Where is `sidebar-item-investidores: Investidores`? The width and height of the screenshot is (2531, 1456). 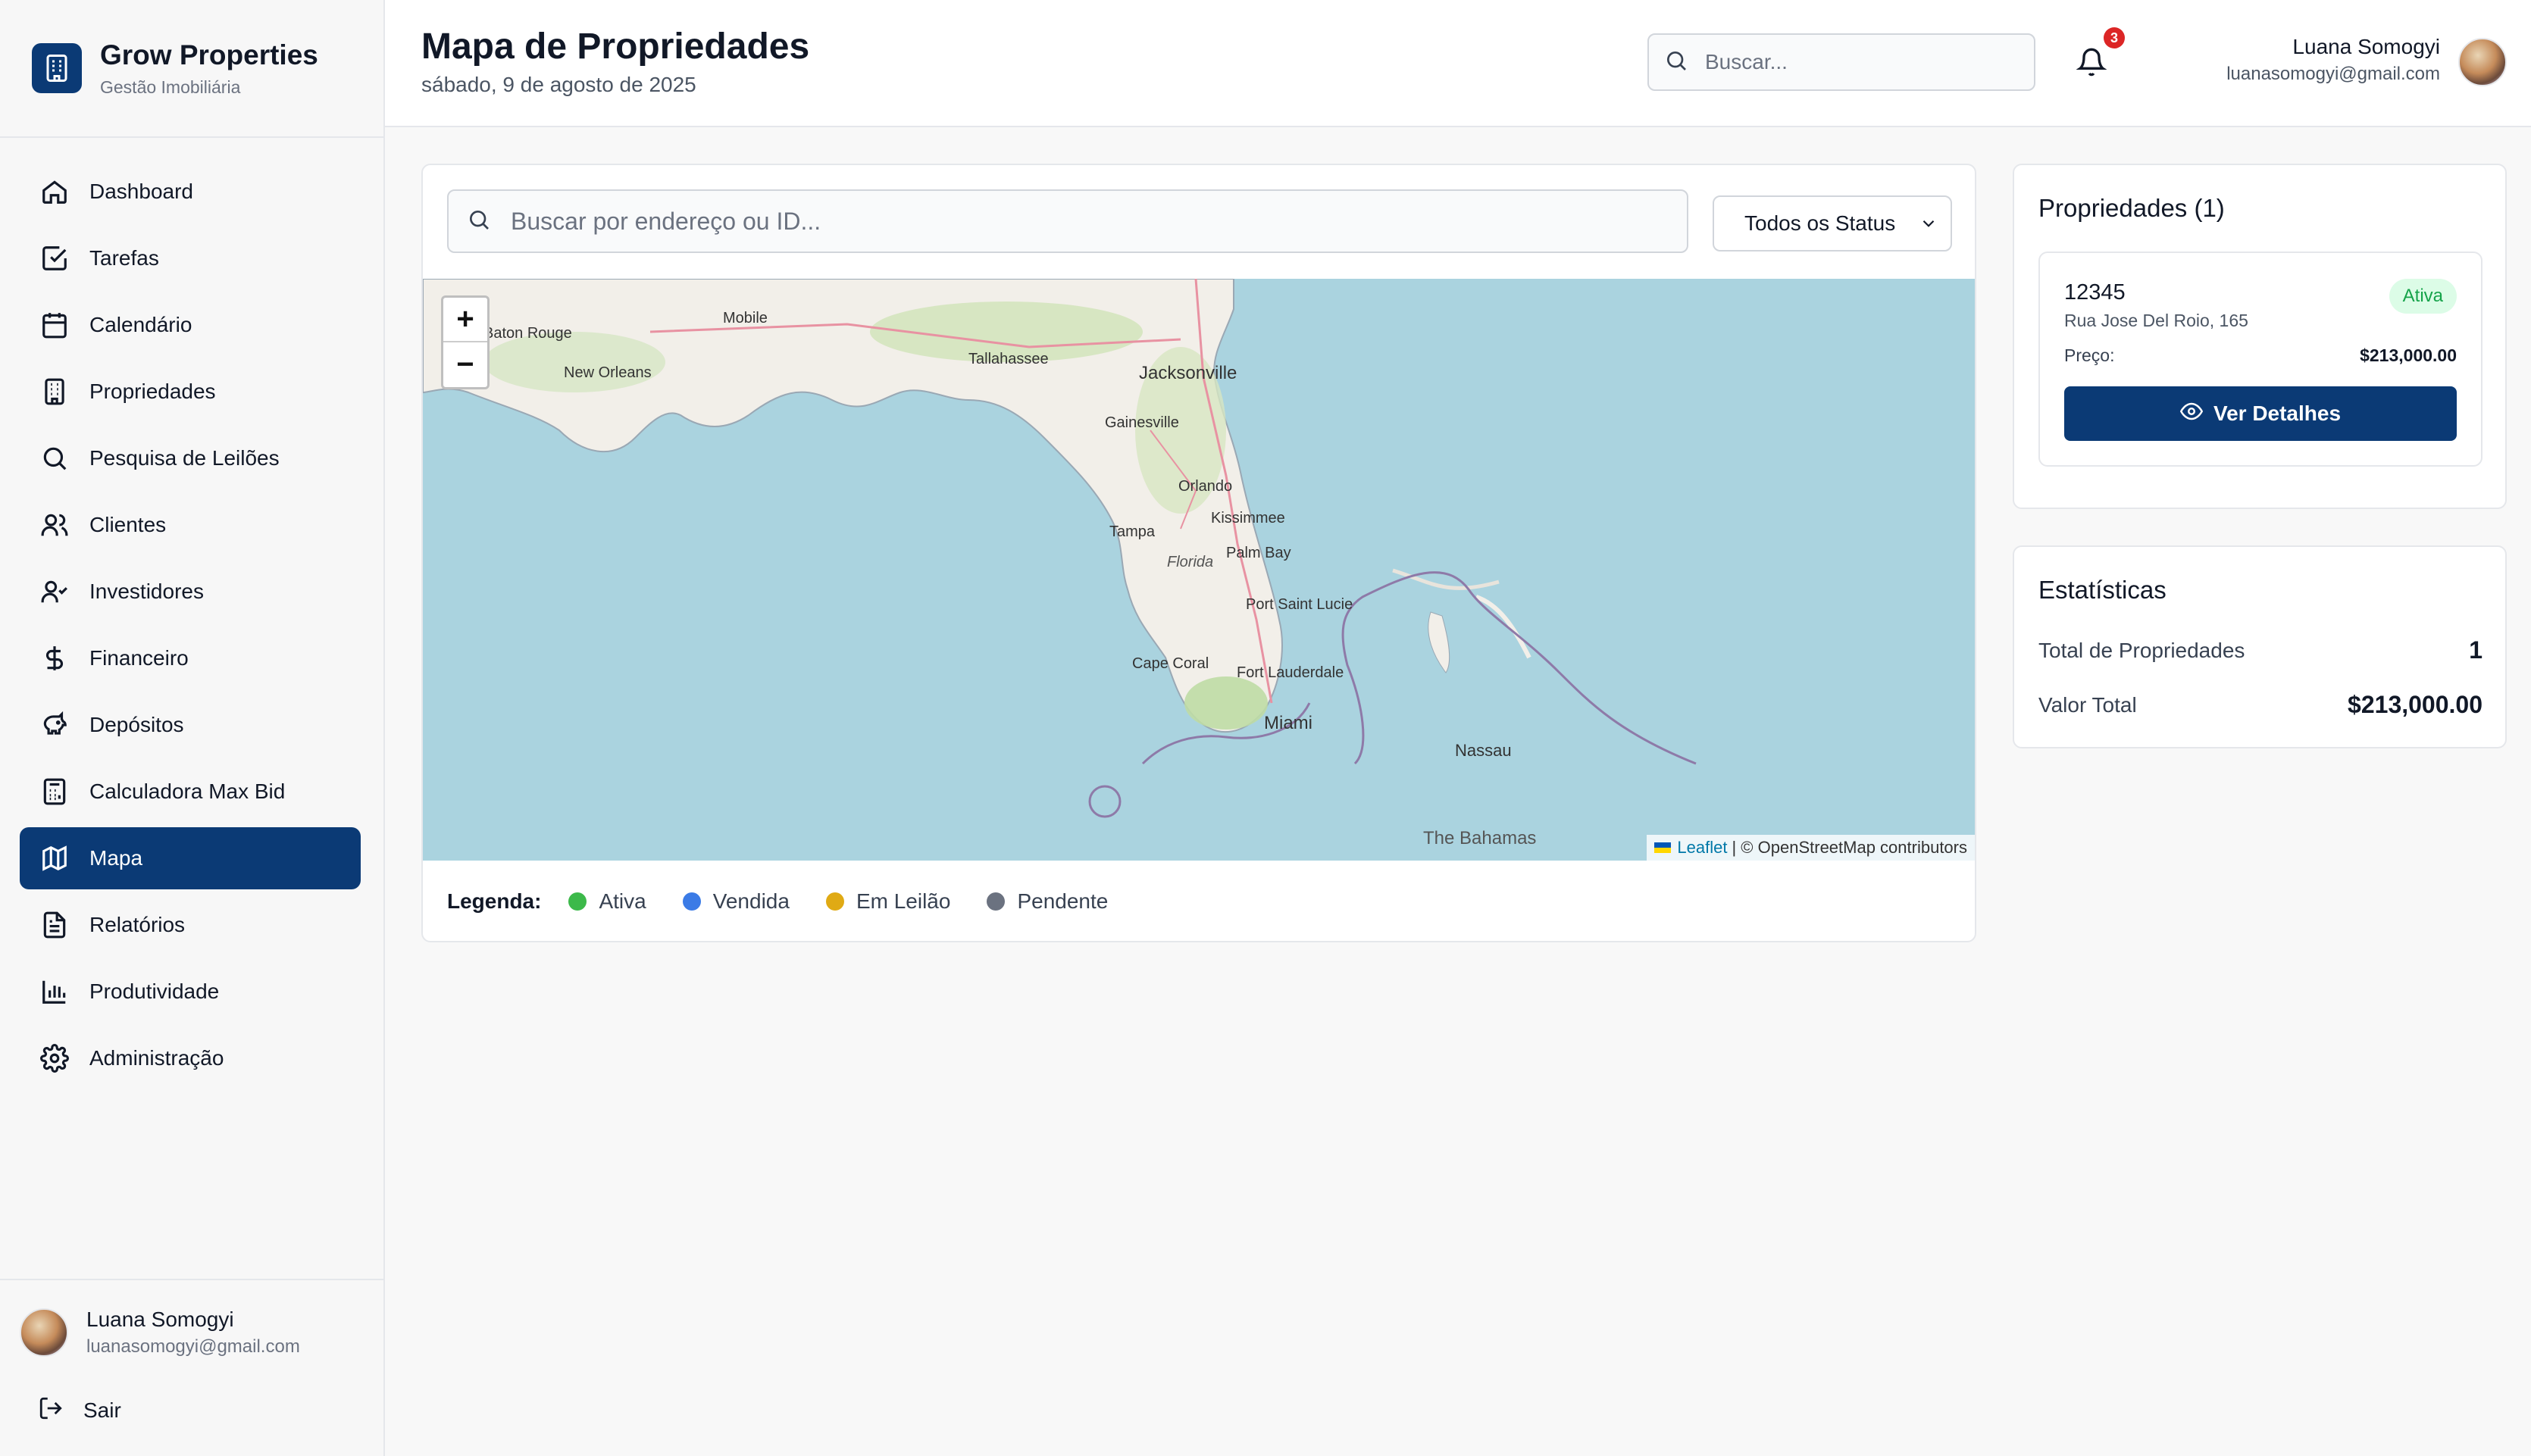 sidebar-item-investidores: Investidores is located at coordinates (190, 592).